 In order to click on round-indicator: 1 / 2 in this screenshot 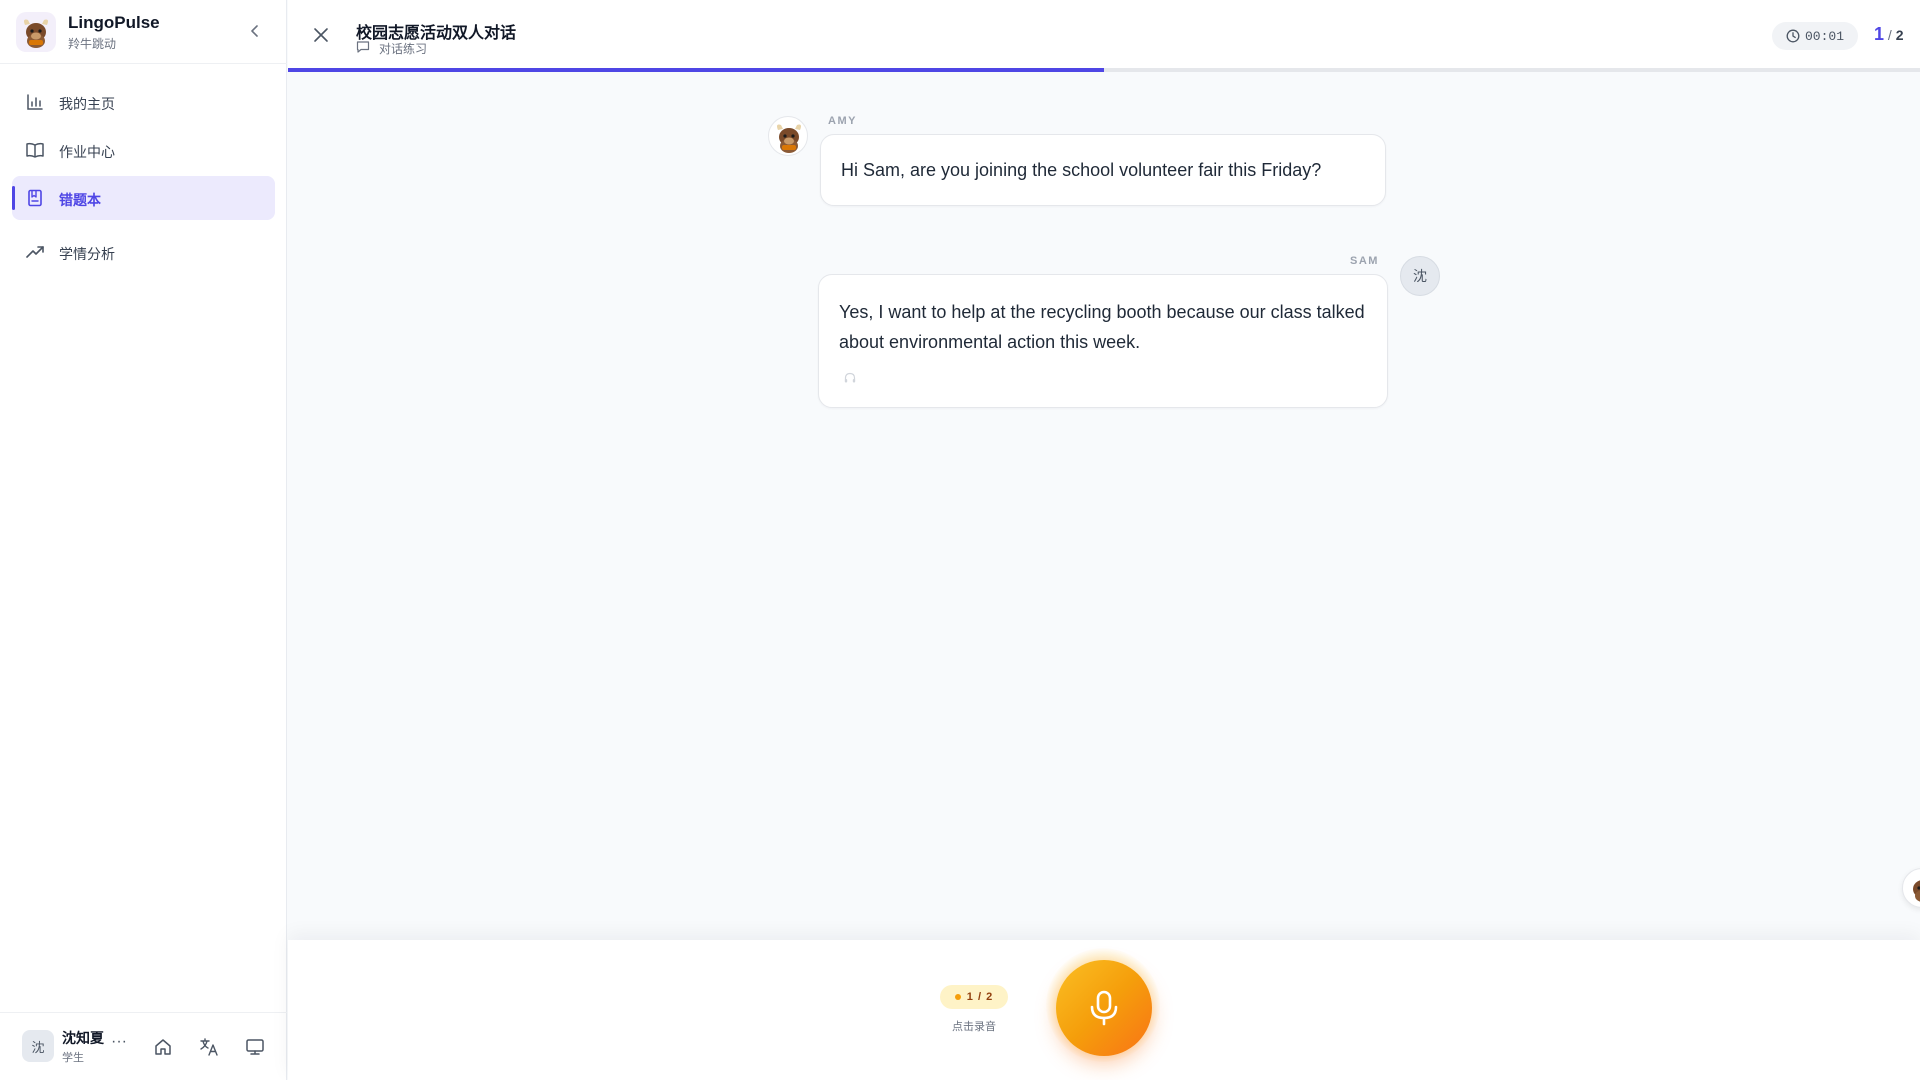, I will do `click(974, 997)`.